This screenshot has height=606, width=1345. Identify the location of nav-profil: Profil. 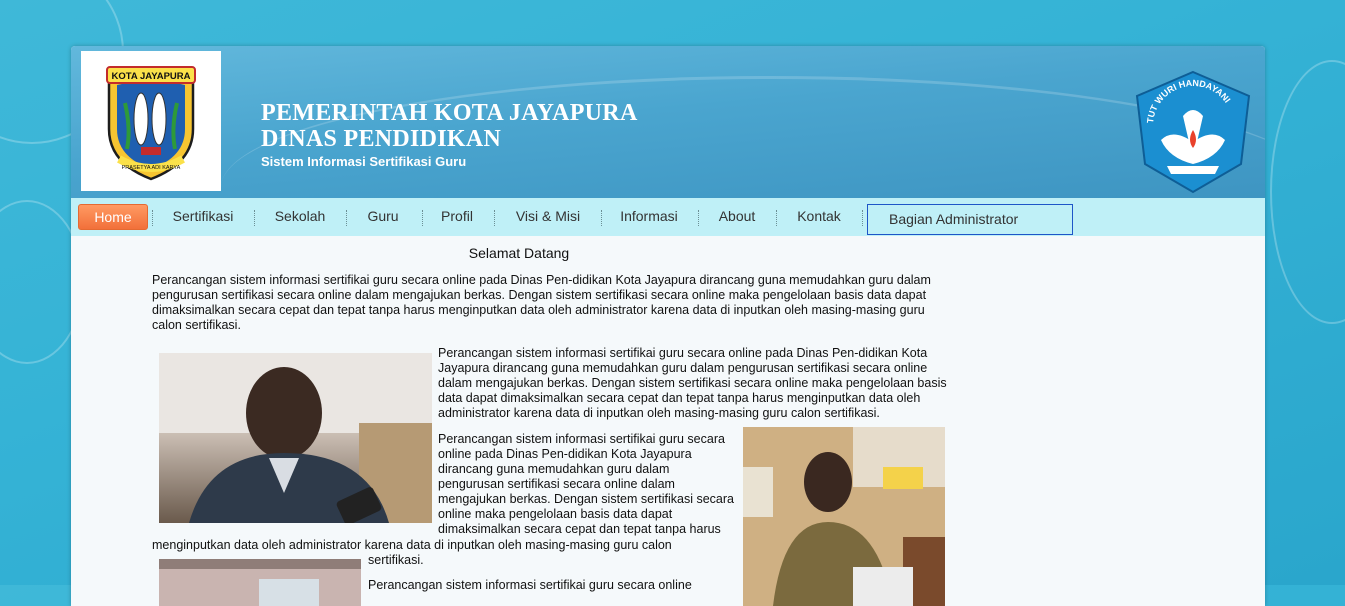
(457, 216).